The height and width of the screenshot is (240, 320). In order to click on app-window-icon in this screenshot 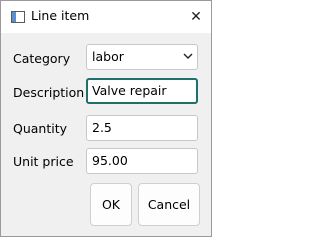, I will do `click(18, 17)`.